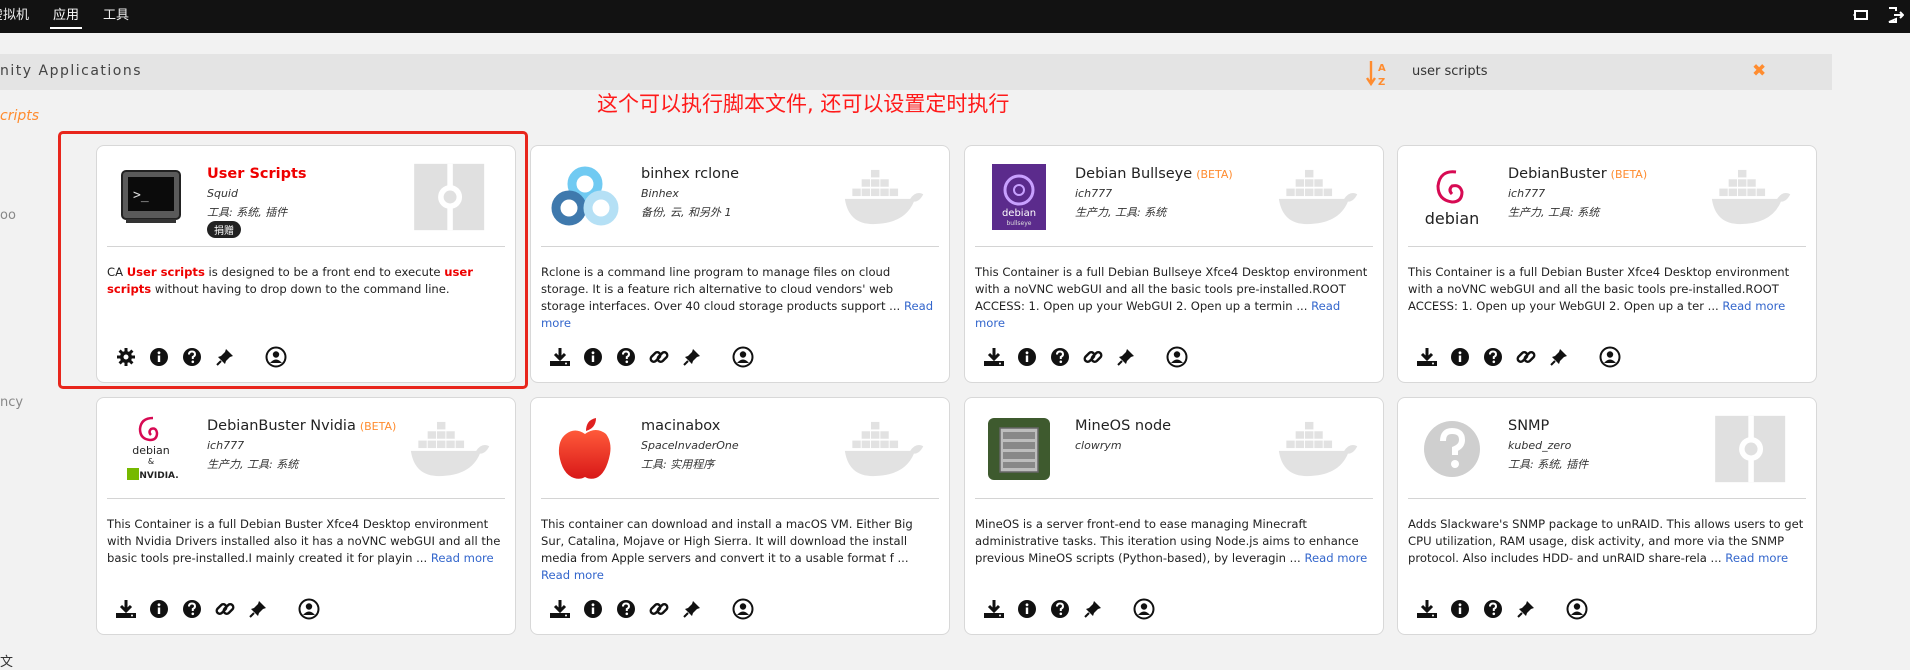  I want to click on app-icon: debian bullseye, so click(1019, 197).